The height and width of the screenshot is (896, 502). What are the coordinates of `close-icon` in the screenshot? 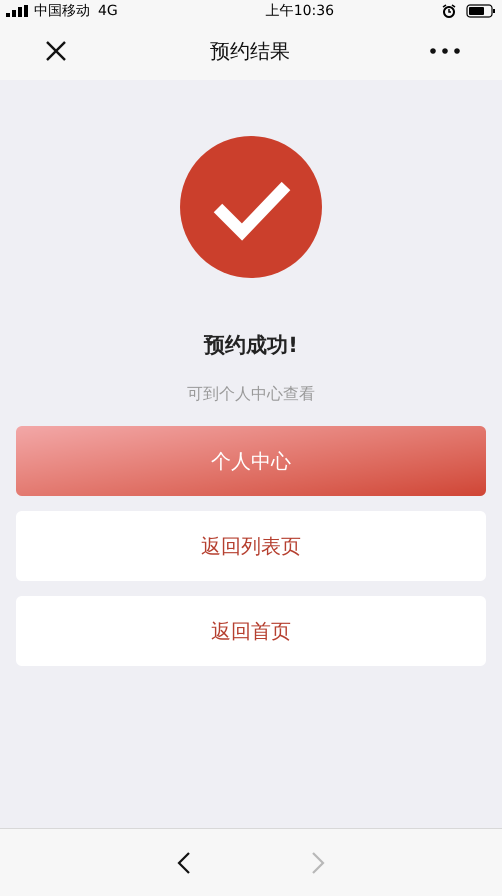 It's located at (56, 51).